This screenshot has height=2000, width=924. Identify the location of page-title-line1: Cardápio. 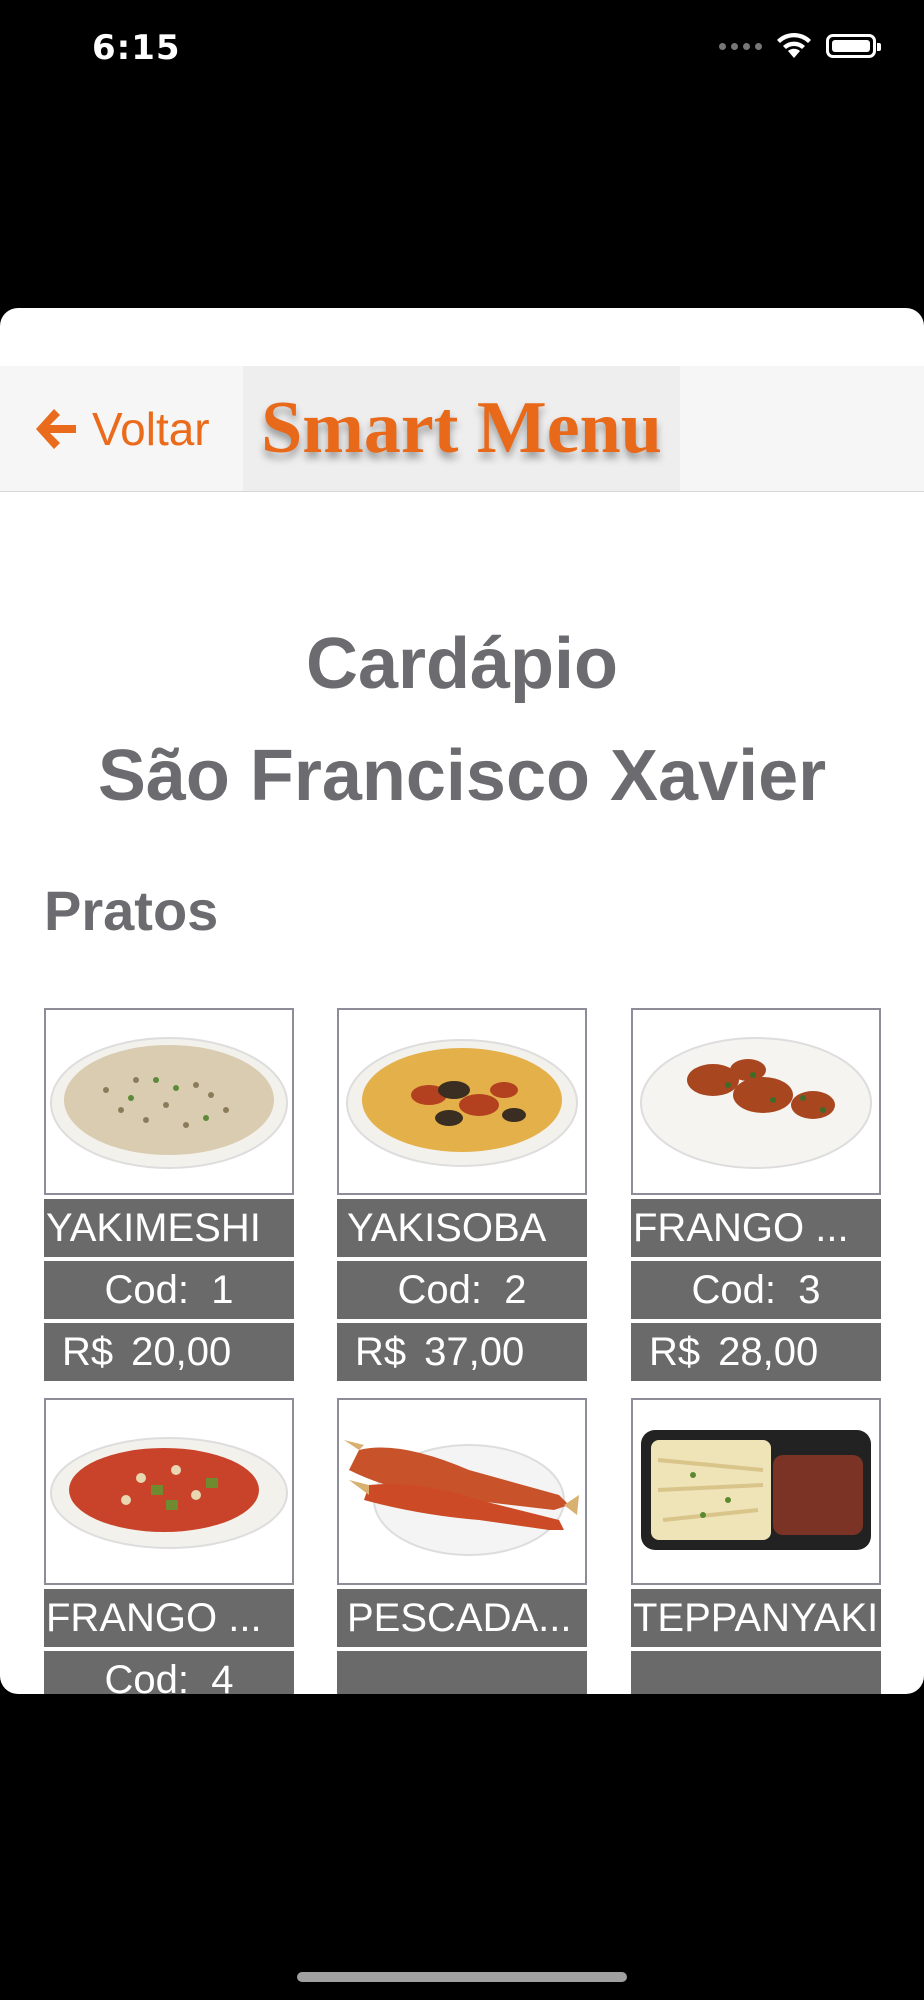
(462, 664).